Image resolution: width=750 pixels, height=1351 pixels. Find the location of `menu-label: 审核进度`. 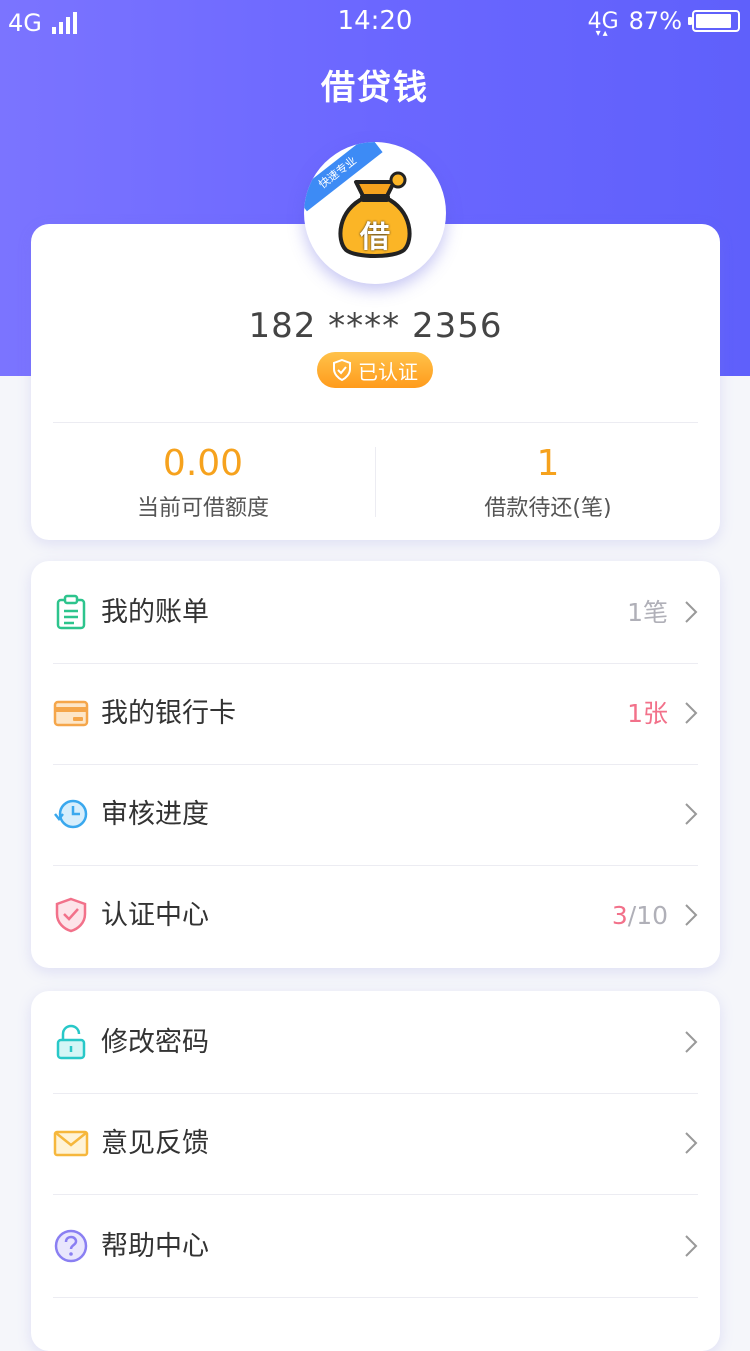

menu-label: 审核进度 is located at coordinates (155, 814).